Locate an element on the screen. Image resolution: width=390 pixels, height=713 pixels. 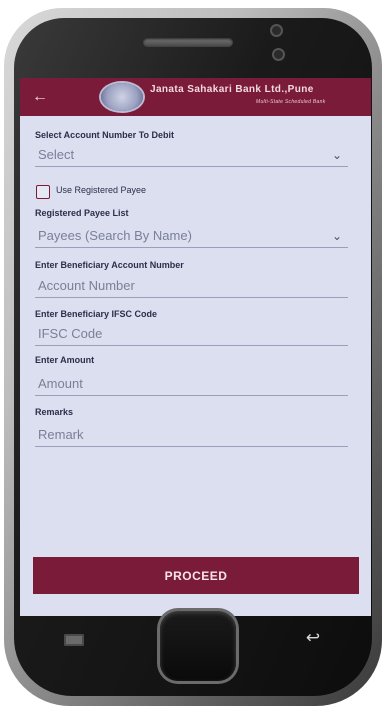
proceed-button: PROCEED is located at coordinates (196, 575).